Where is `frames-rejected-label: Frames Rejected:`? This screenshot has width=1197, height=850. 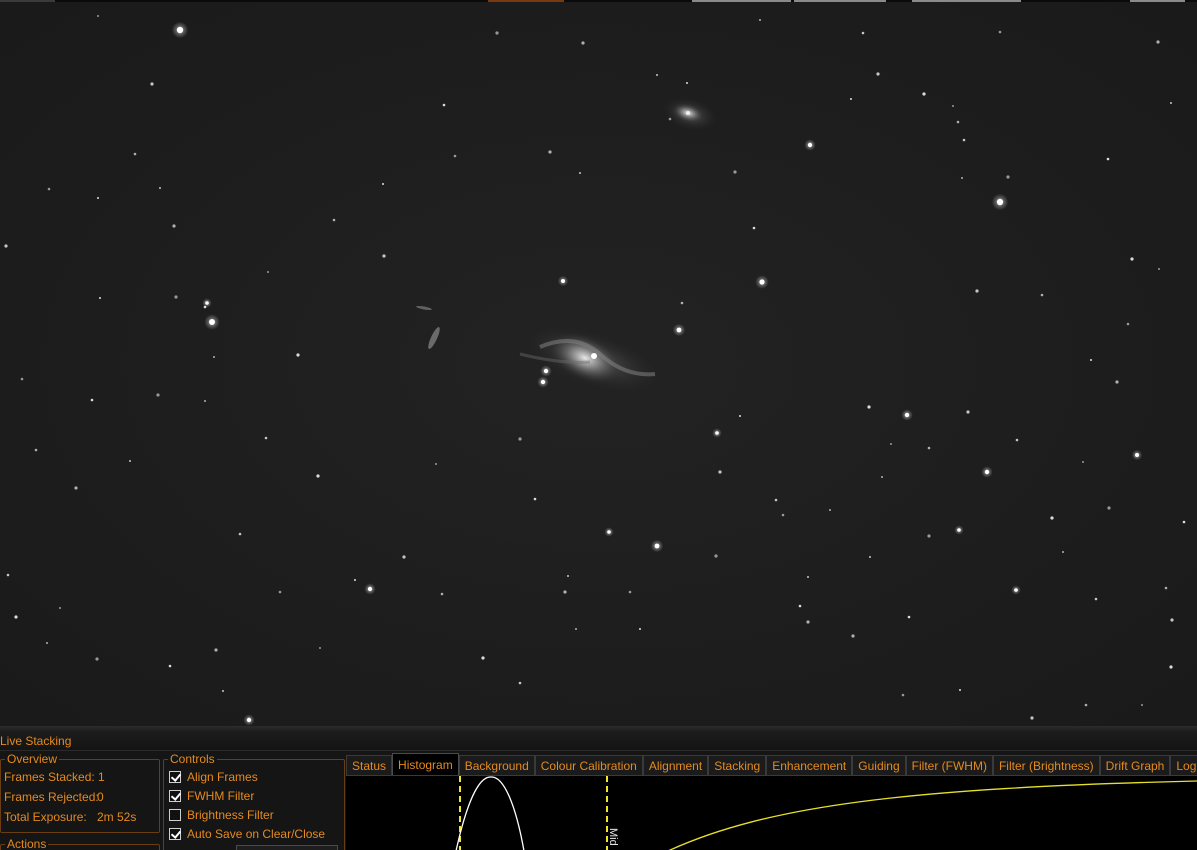
frames-rejected-label: Frames Rejected: is located at coordinates (51, 797).